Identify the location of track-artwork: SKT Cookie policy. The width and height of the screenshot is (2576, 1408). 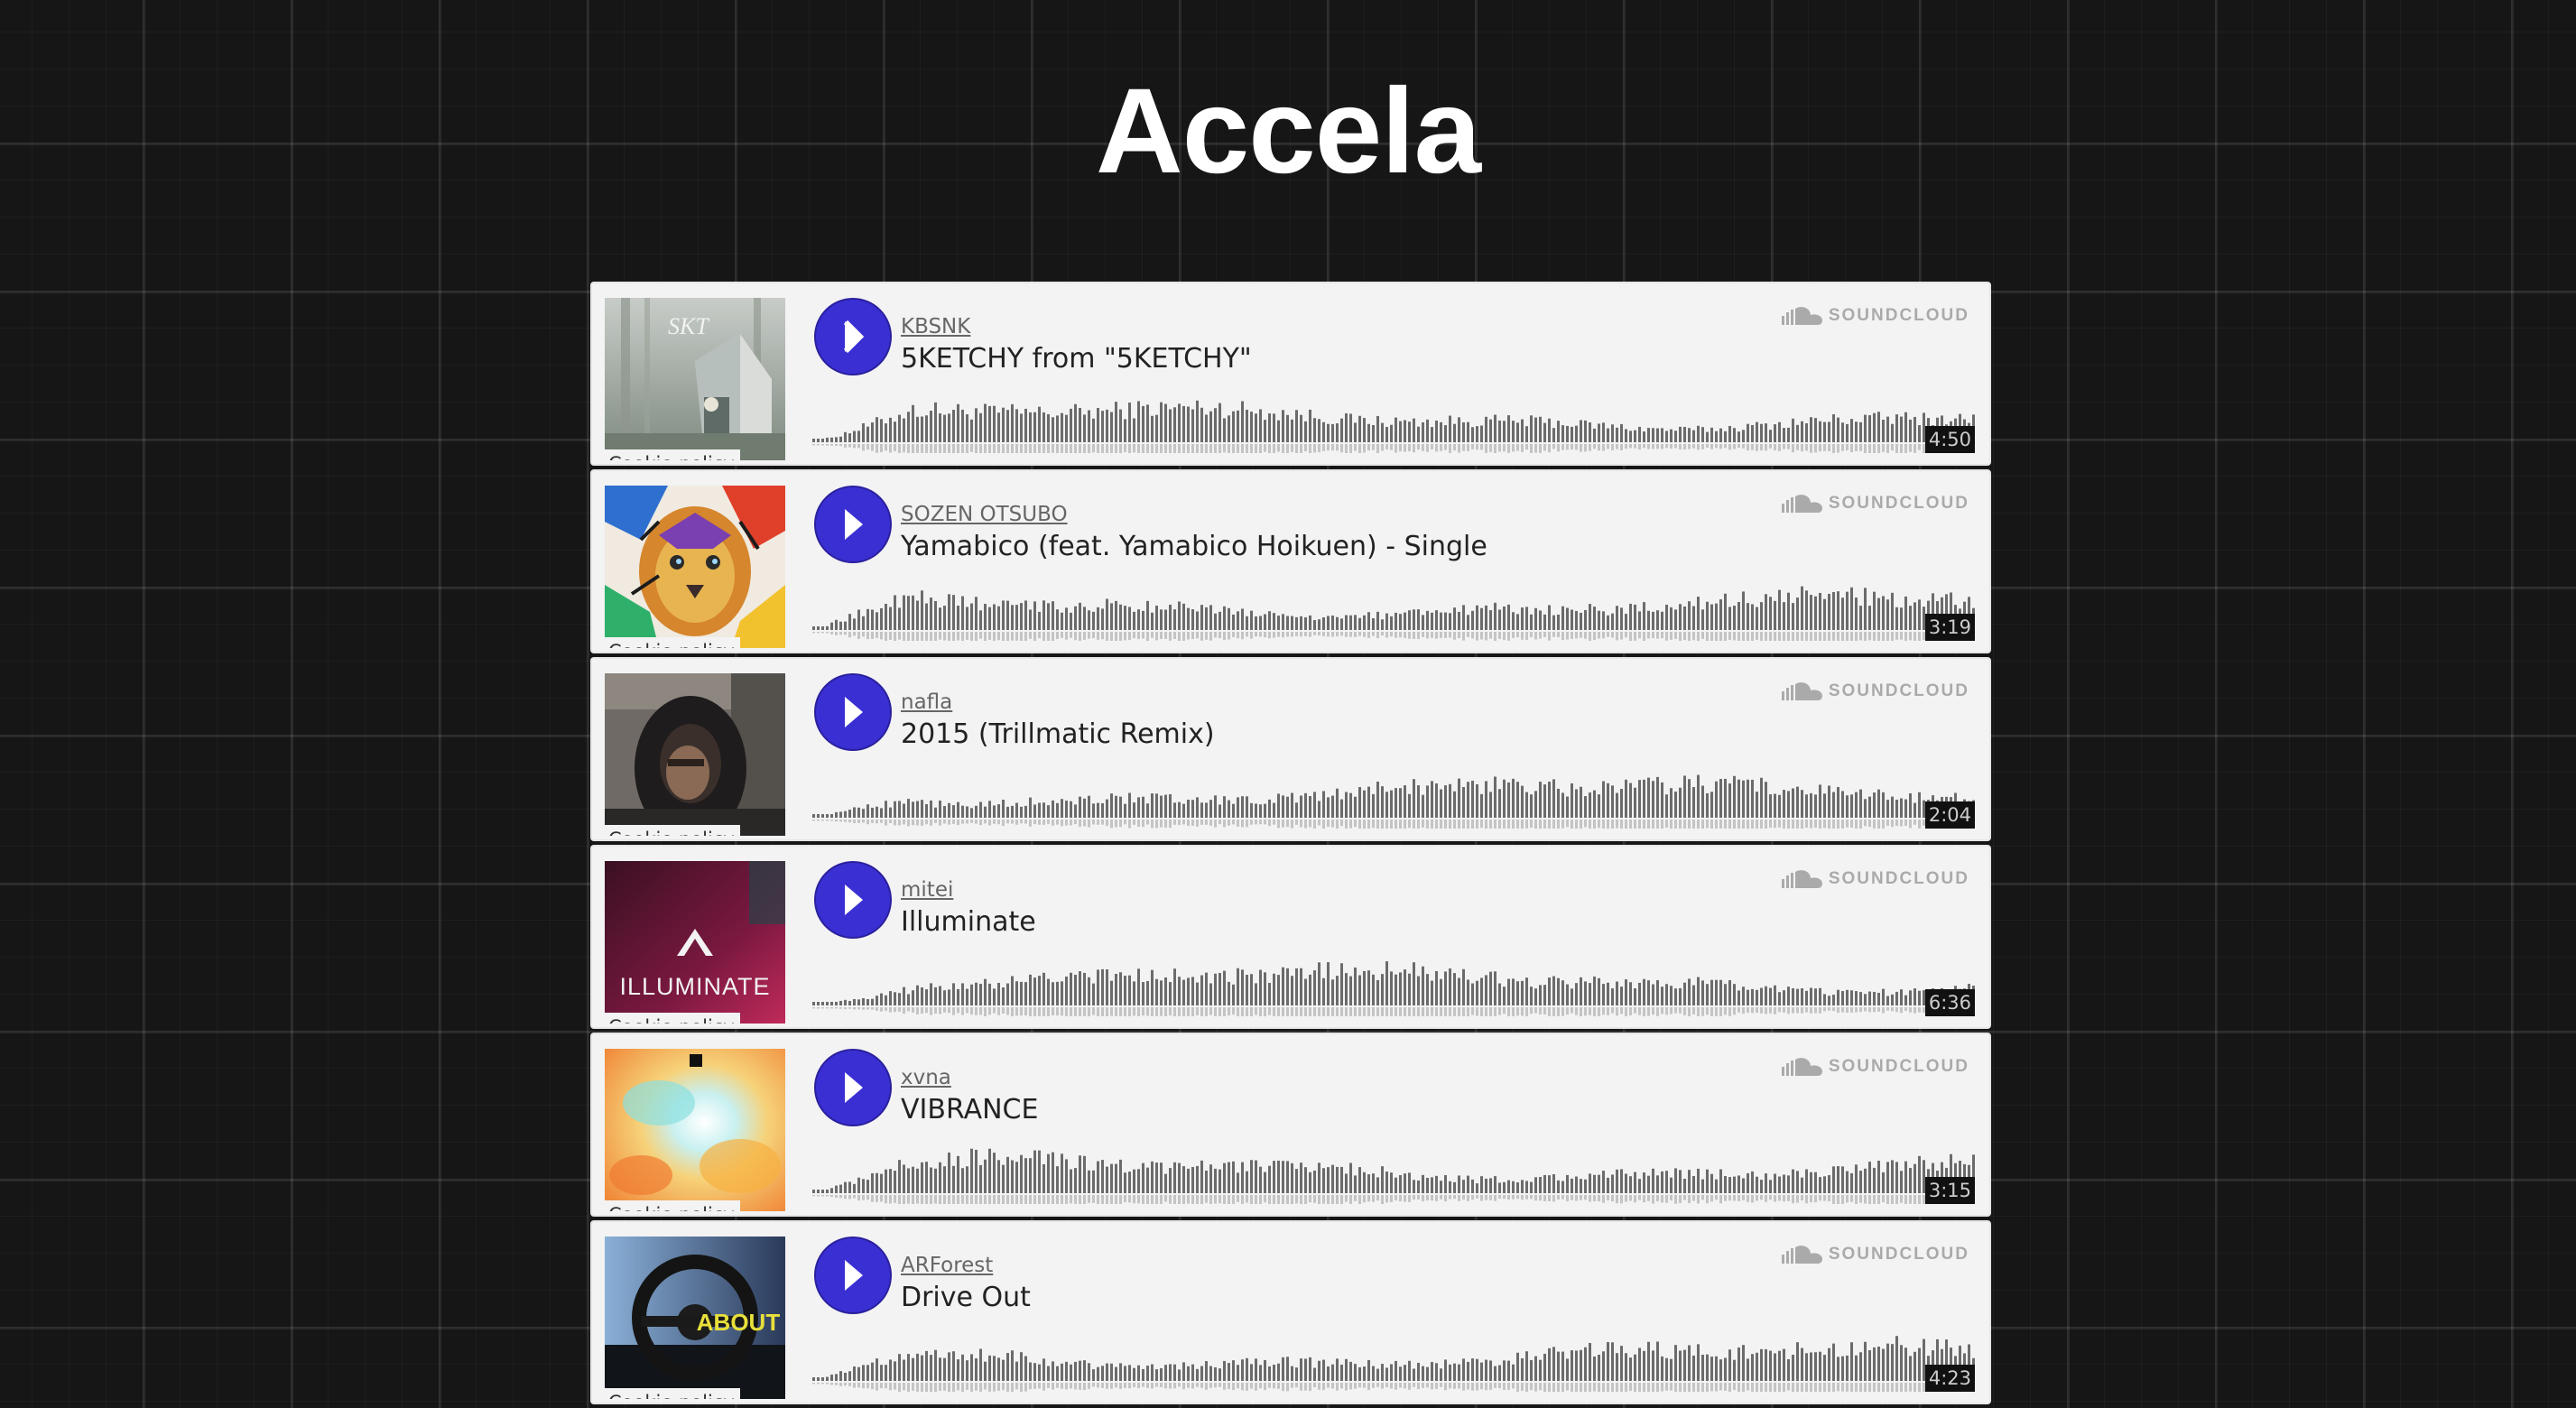
(695, 379).